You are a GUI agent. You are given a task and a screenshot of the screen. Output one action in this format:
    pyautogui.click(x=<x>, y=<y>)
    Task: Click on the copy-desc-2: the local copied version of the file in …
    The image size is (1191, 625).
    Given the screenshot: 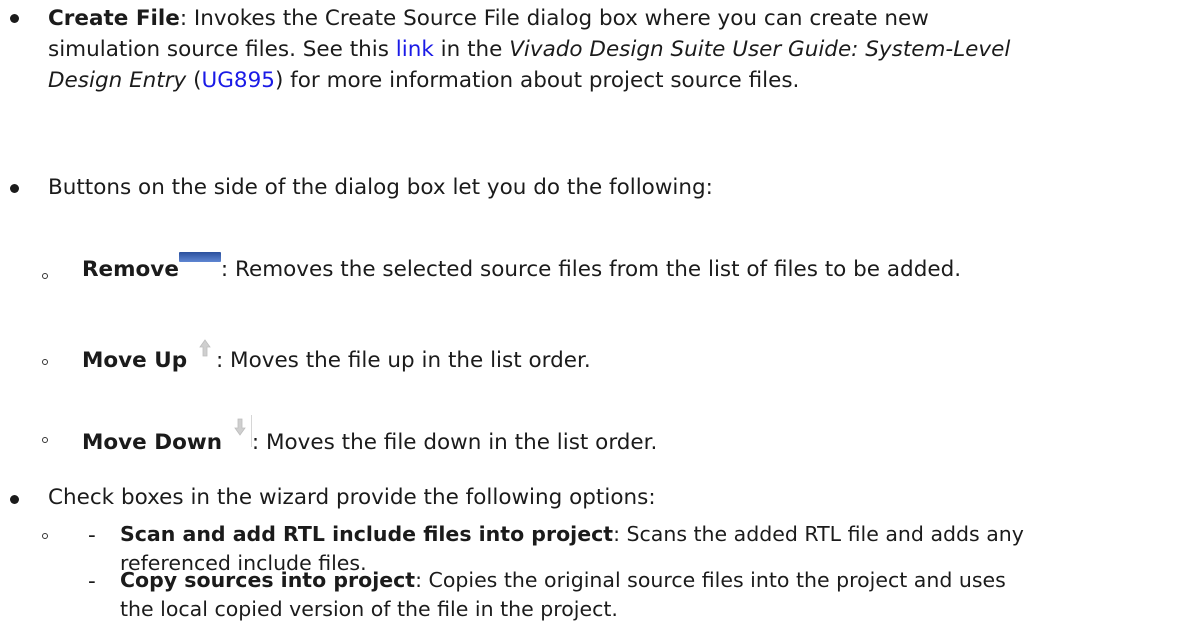 What is the action you would take?
    pyautogui.click(x=369, y=609)
    